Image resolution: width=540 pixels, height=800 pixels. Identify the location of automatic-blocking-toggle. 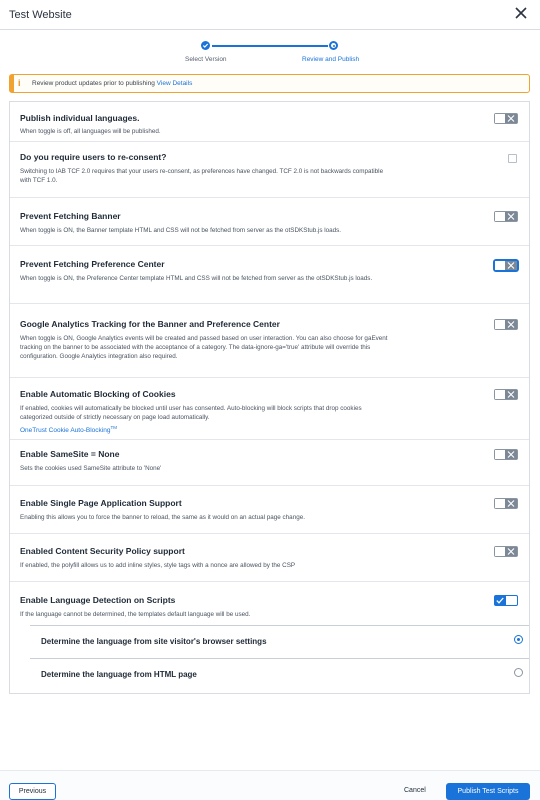
(506, 394).